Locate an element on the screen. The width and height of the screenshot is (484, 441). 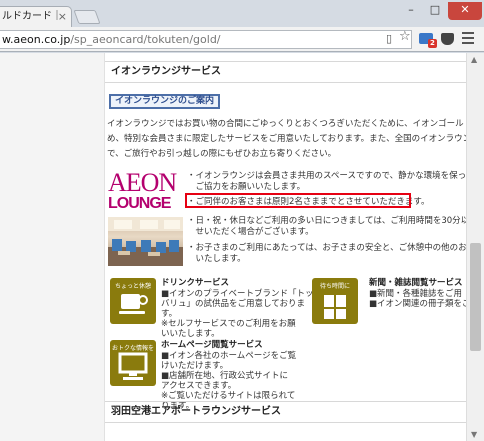
coffee-cup-icon: ちょっと休憩 is located at coordinates (133, 301).